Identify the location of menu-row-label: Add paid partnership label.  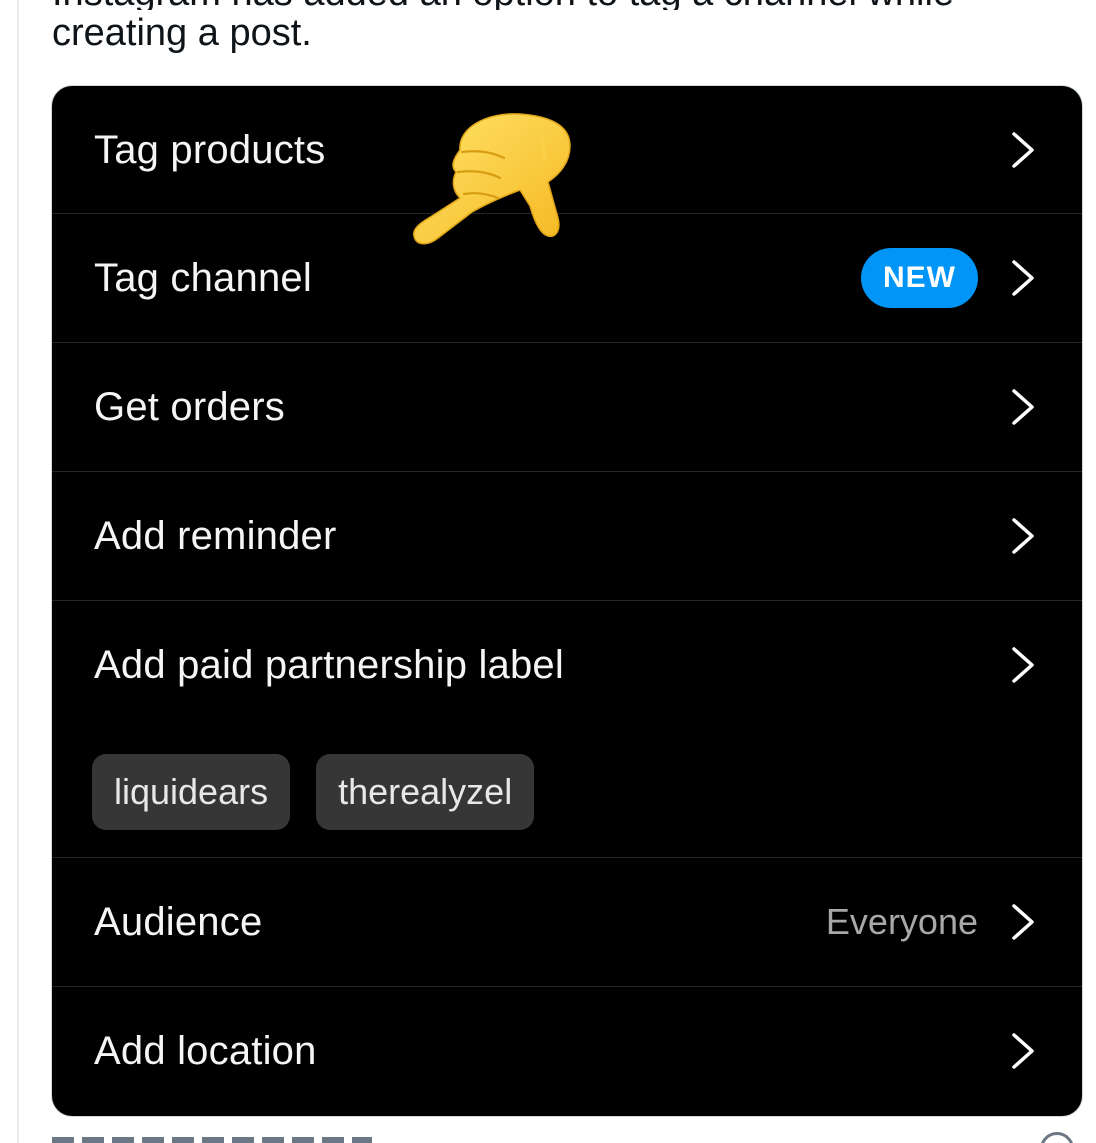
(329, 664).